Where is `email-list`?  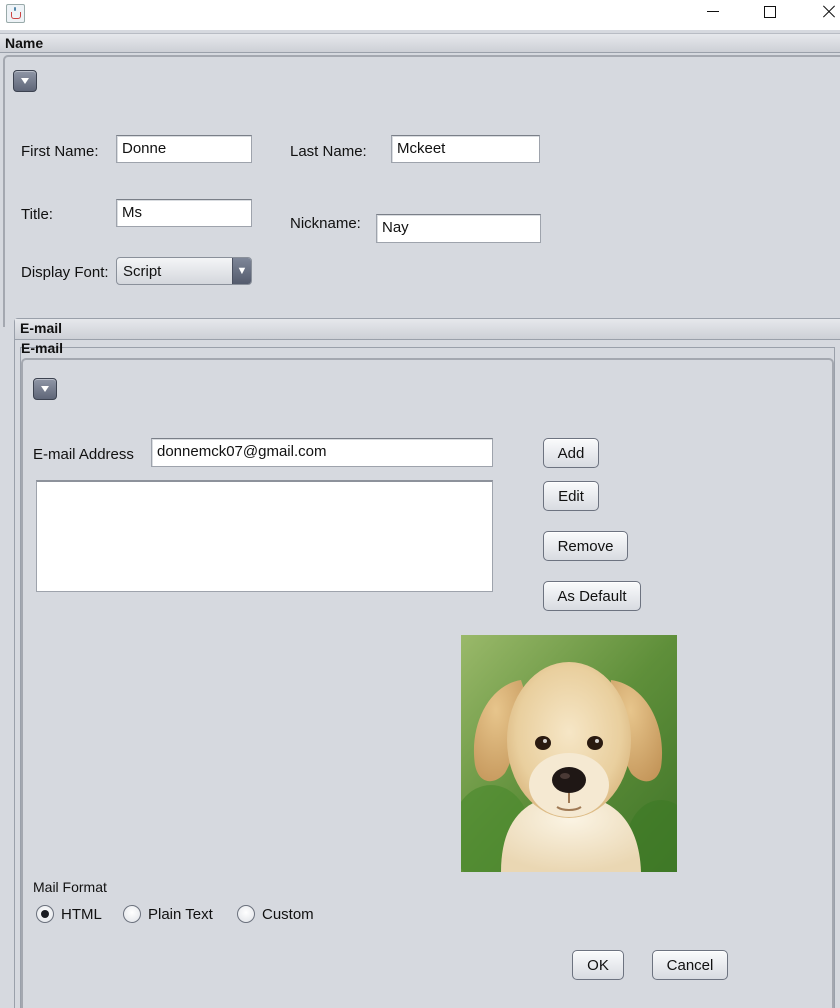 email-list is located at coordinates (264, 536).